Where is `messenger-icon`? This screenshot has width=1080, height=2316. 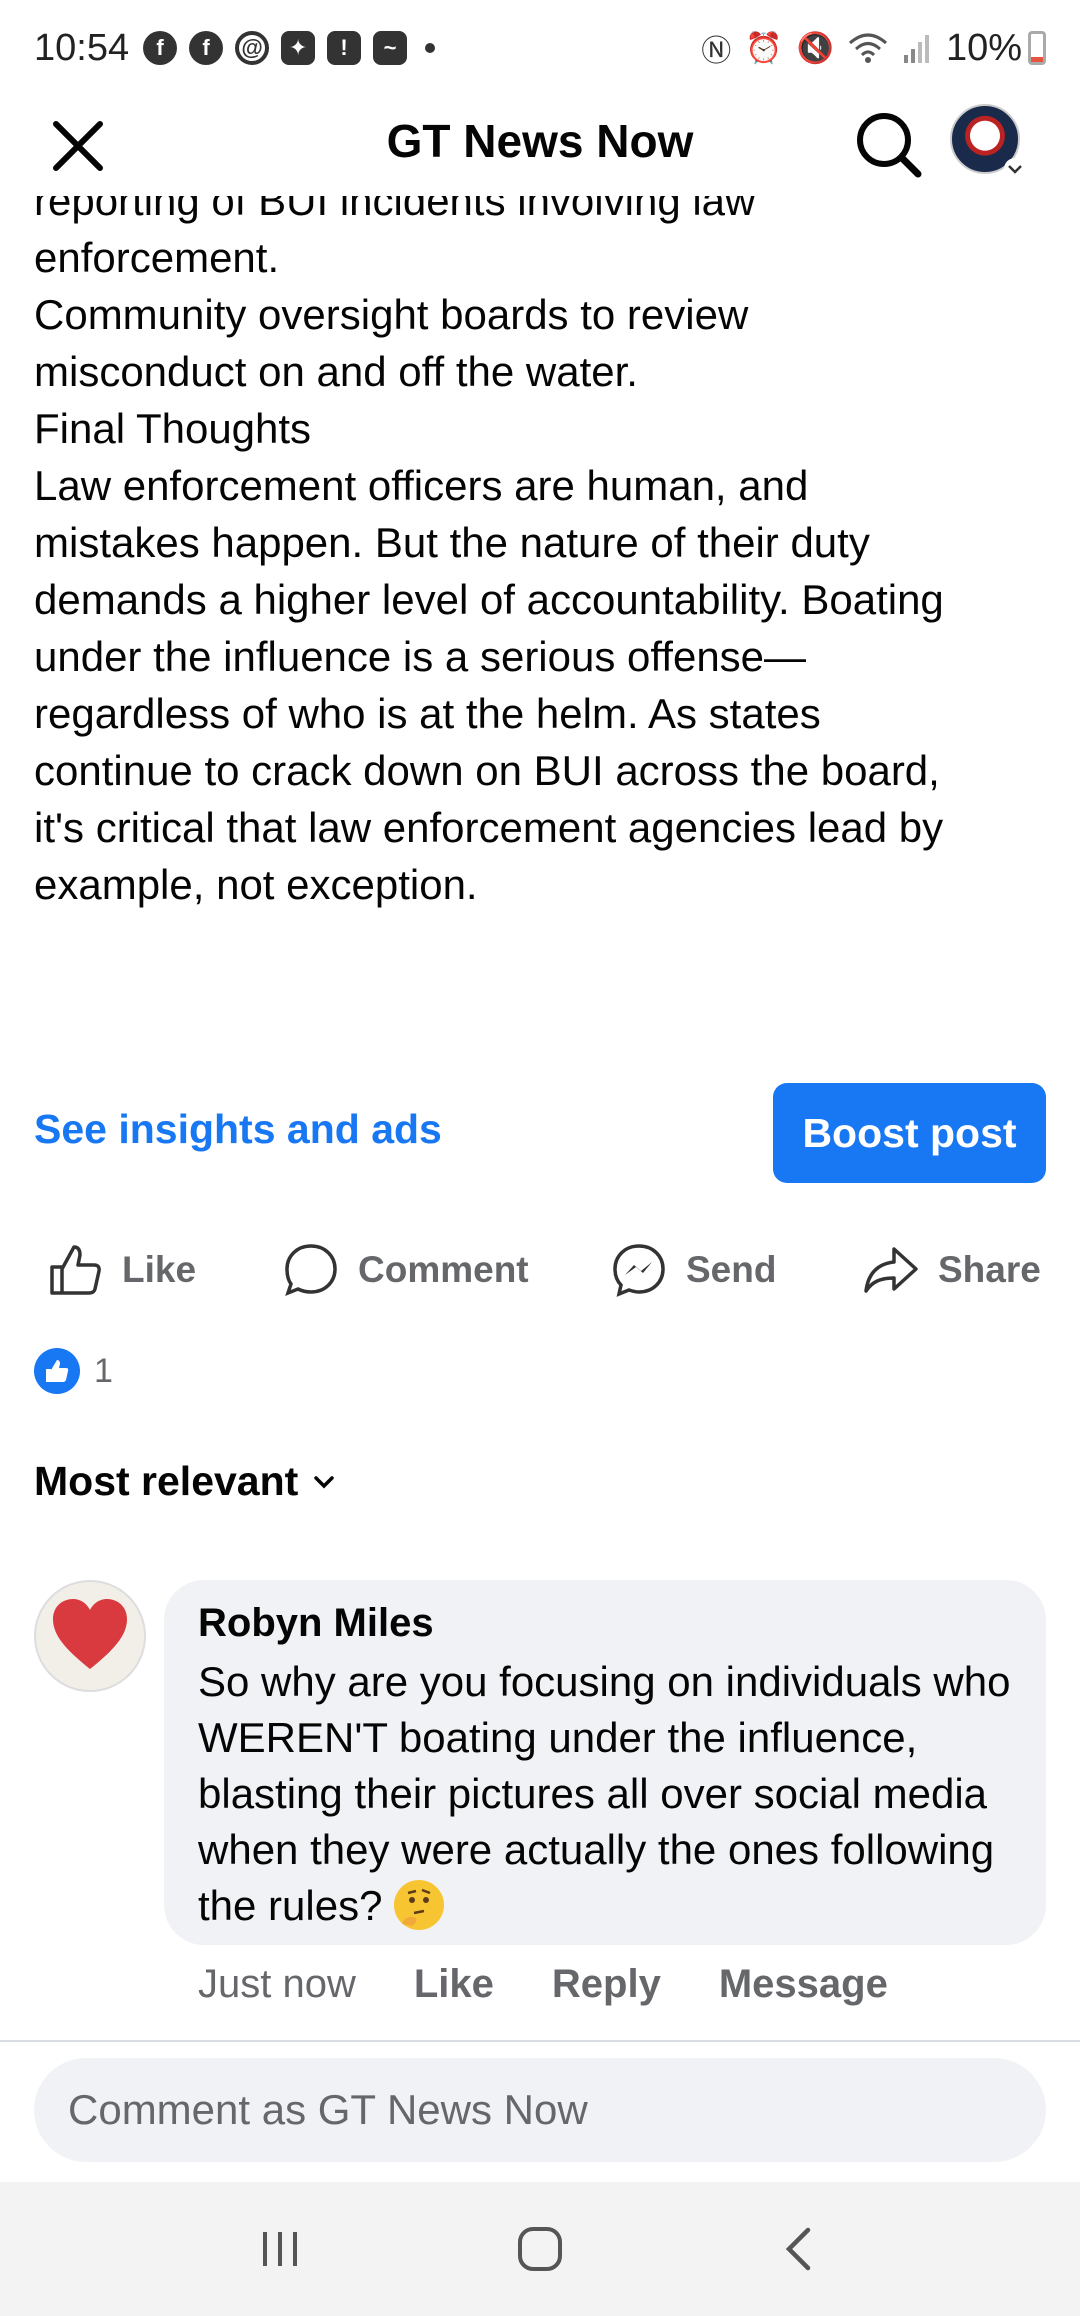 messenger-icon is located at coordinates (639, 1270).